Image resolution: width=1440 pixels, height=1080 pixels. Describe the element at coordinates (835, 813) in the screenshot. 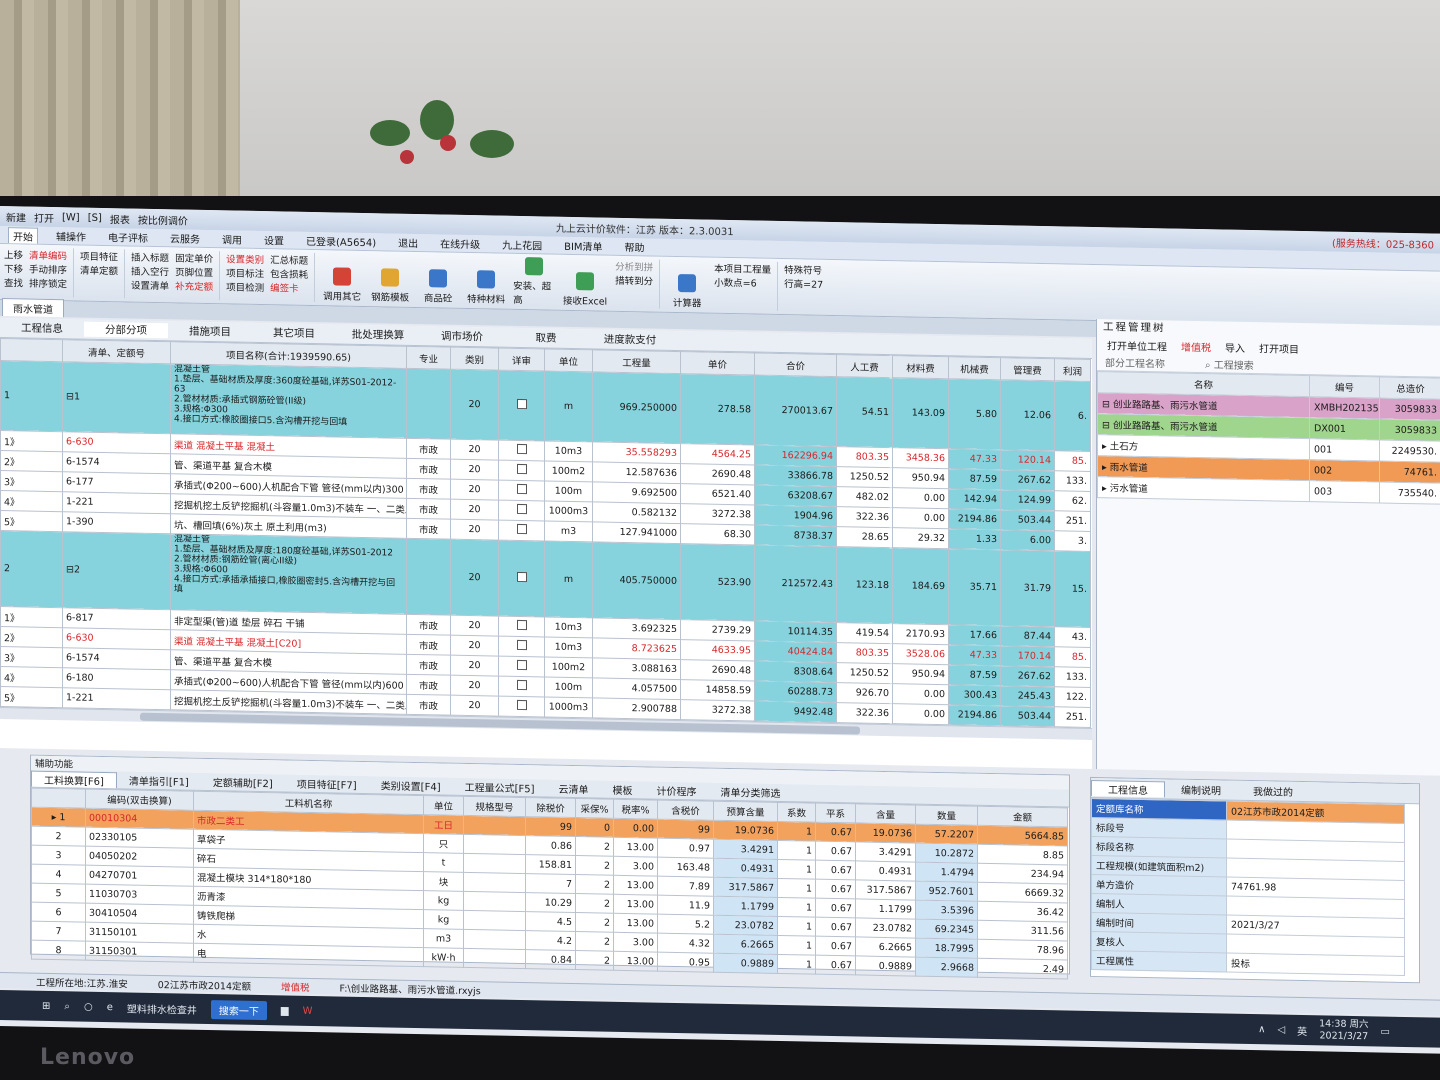

I see `material-col-header: 平系` at that location.